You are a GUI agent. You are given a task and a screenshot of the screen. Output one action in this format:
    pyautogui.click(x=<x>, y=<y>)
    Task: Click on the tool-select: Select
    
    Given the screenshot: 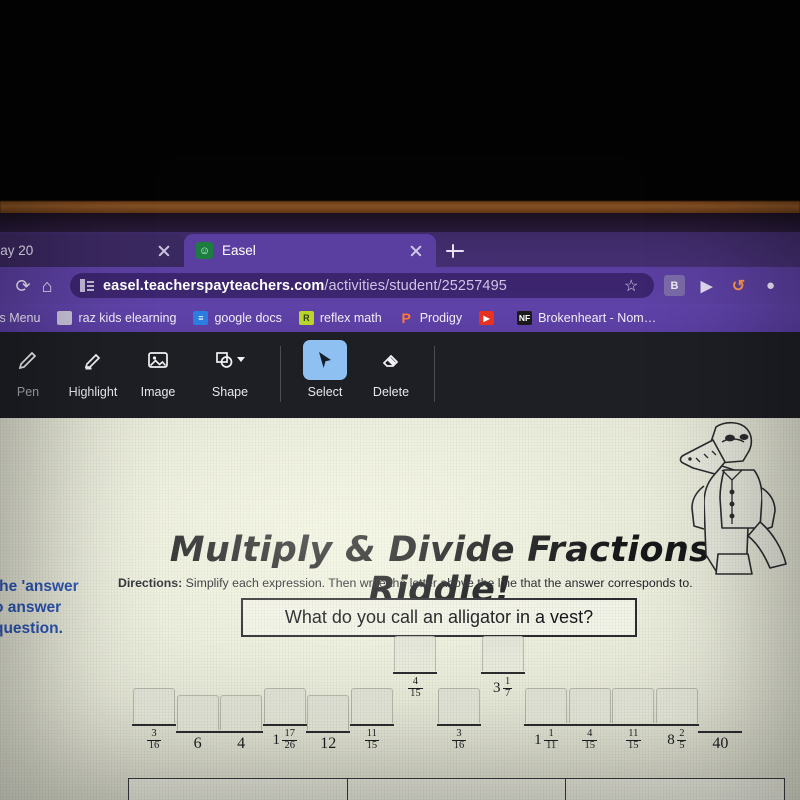 What is the action you would take?
    pyautogui.click(x=325, y=374)
    